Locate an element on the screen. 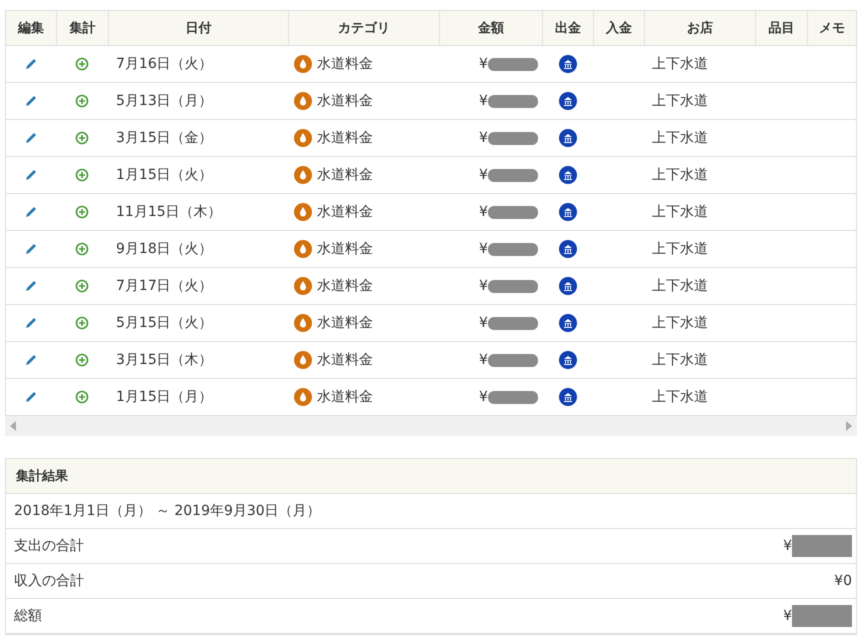  date-text: 7月17日（火） is located at coordinates (164, 286).